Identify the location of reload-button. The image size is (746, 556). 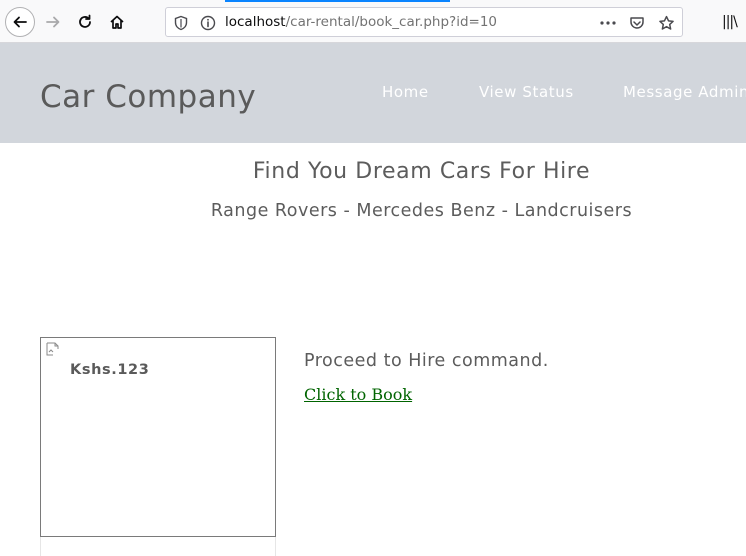
(85, 22).